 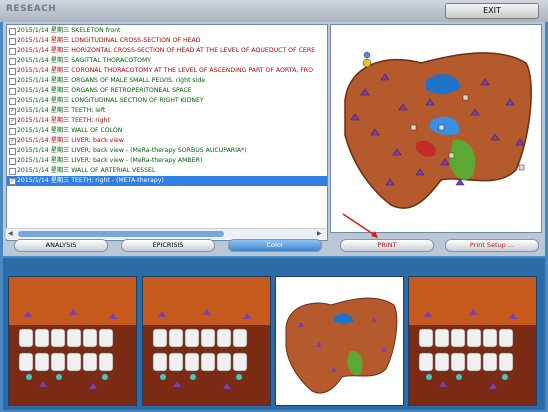 What do you see at coordinates (167, 121) in the screenshot?
I see `list-item: ✓ 2015/1/14 星期三 TEETH; right` at bounding box center [167, 121].